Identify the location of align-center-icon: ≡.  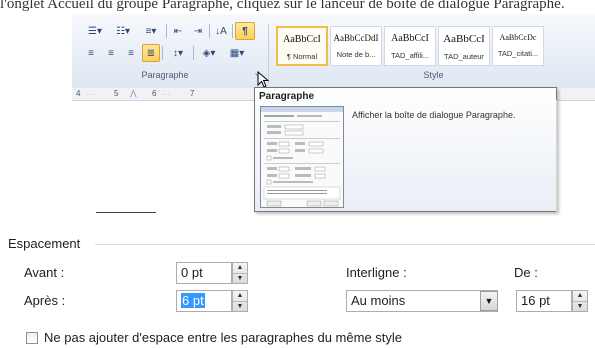
(111, 53).